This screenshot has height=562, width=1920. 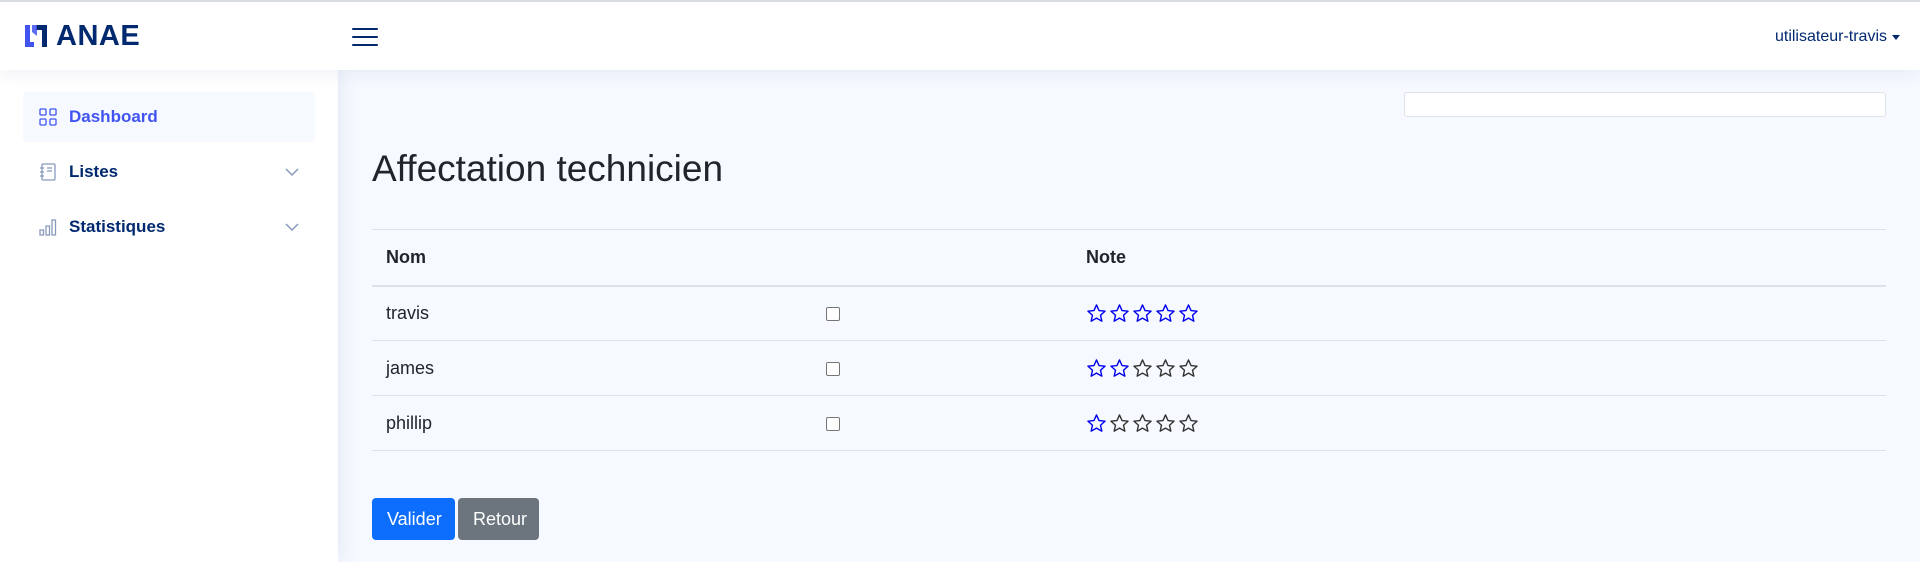 I want to click on search-input, so click(x=1645, y=104).